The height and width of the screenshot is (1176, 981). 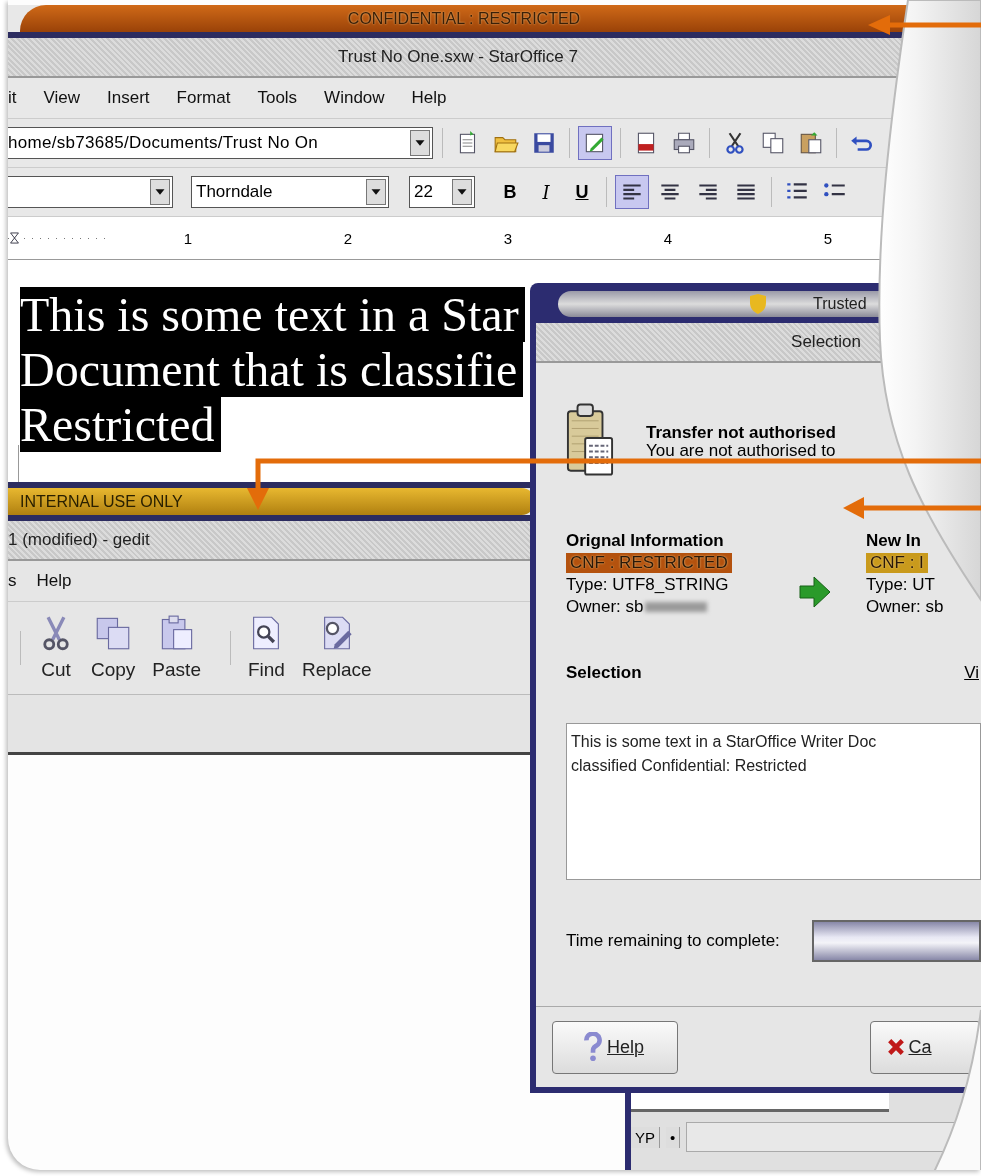 I want to click on info-heading: Orignal Information, so click(x=645, y=541).